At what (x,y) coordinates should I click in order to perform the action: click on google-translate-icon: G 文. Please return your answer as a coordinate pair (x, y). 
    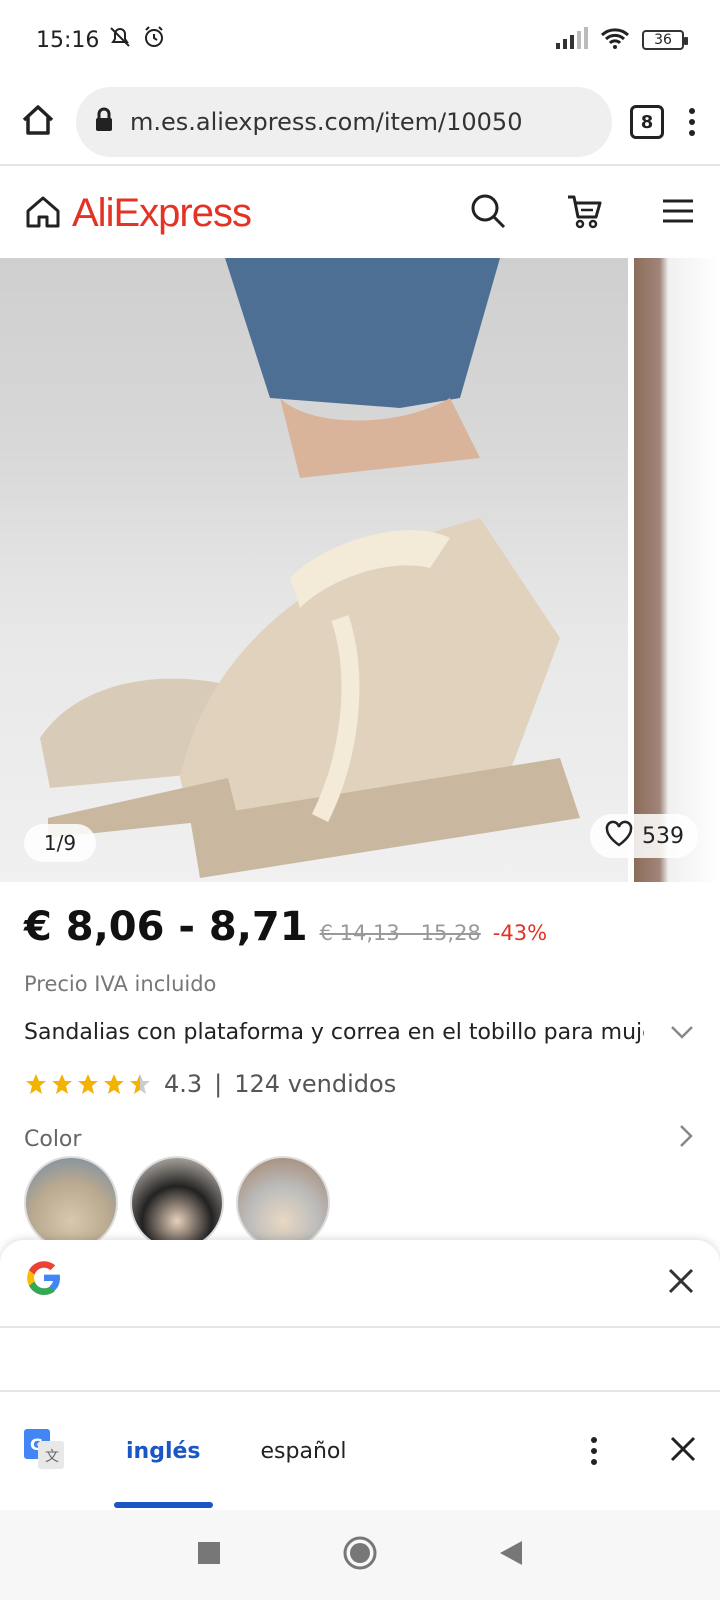
    Looking at the image, I should click on (44, 1451).